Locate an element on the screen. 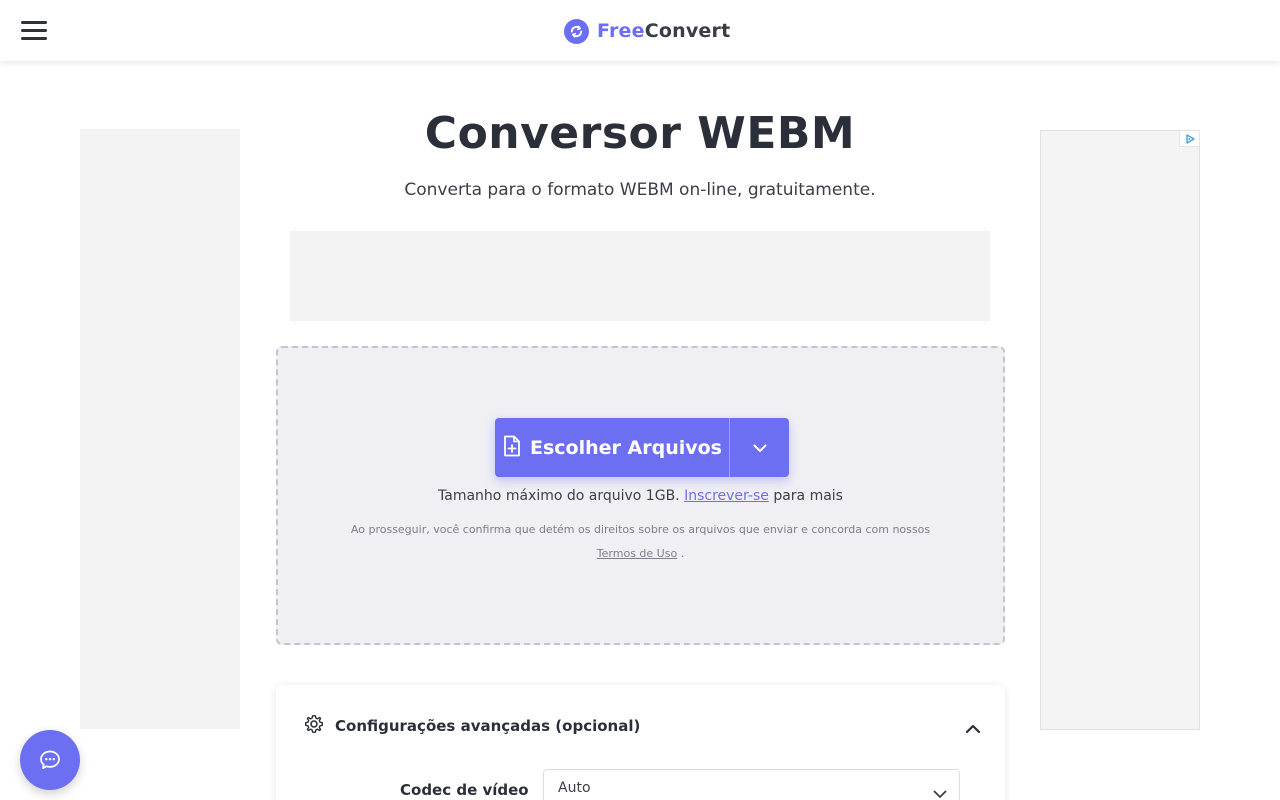 This screenshot has width=1280, height=800. signup-link: Inscrever-se is located at coordinates (726, 496).